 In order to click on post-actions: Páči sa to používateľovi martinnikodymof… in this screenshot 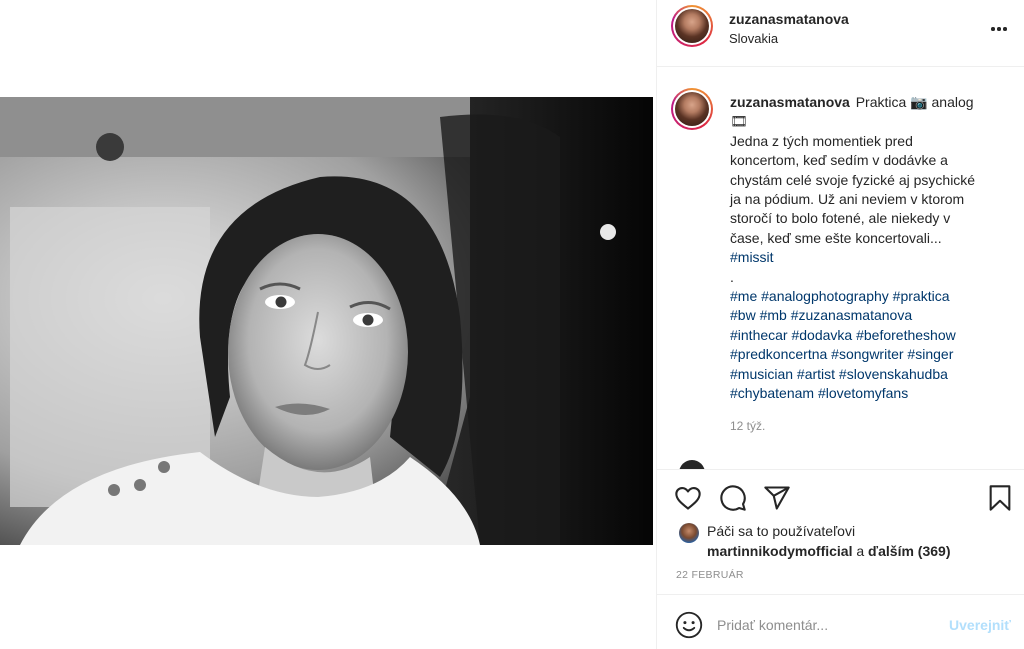, I will do `click(840, 531)`.